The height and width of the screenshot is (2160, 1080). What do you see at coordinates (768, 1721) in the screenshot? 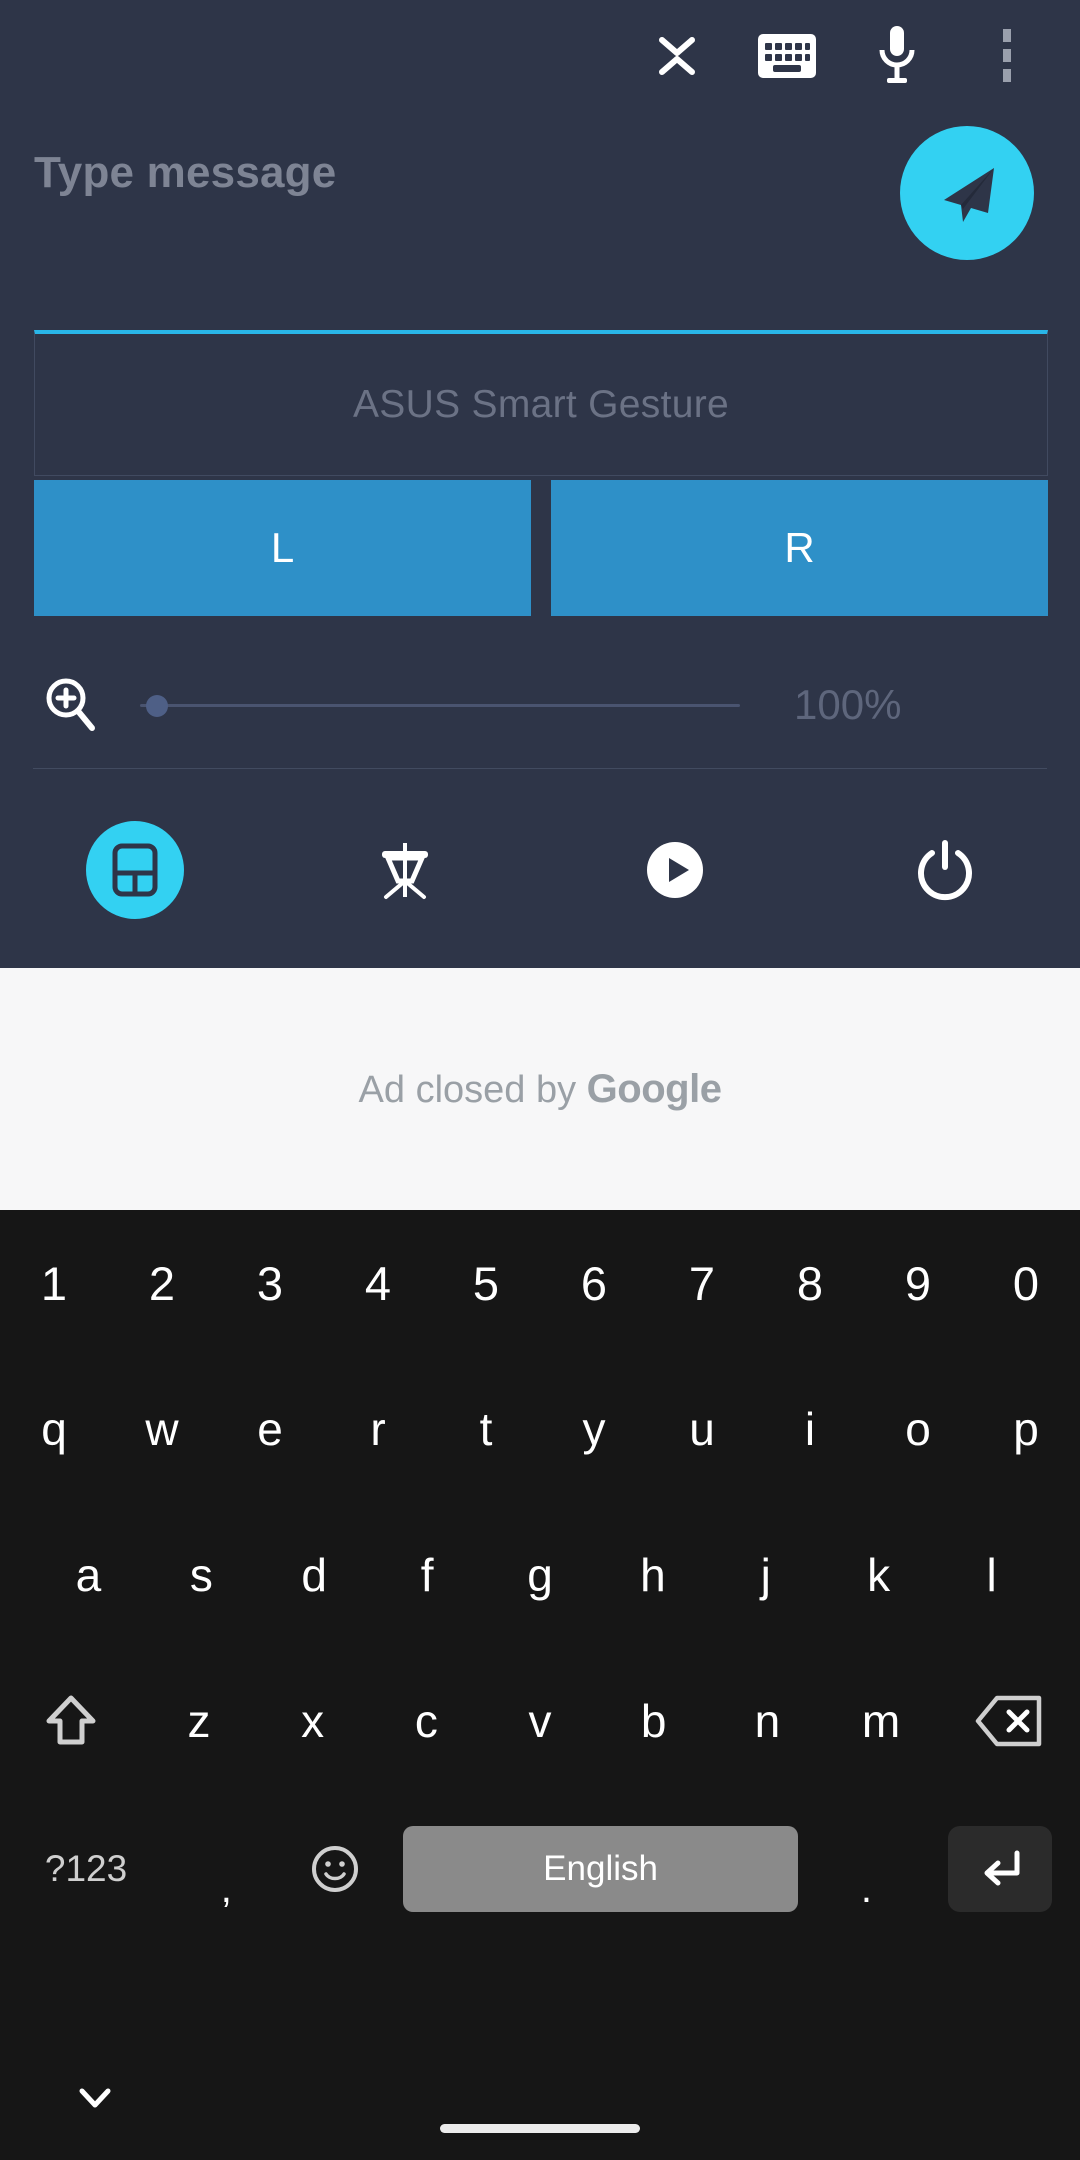
I see `key-n: n` at bounding box center [768, 1721].